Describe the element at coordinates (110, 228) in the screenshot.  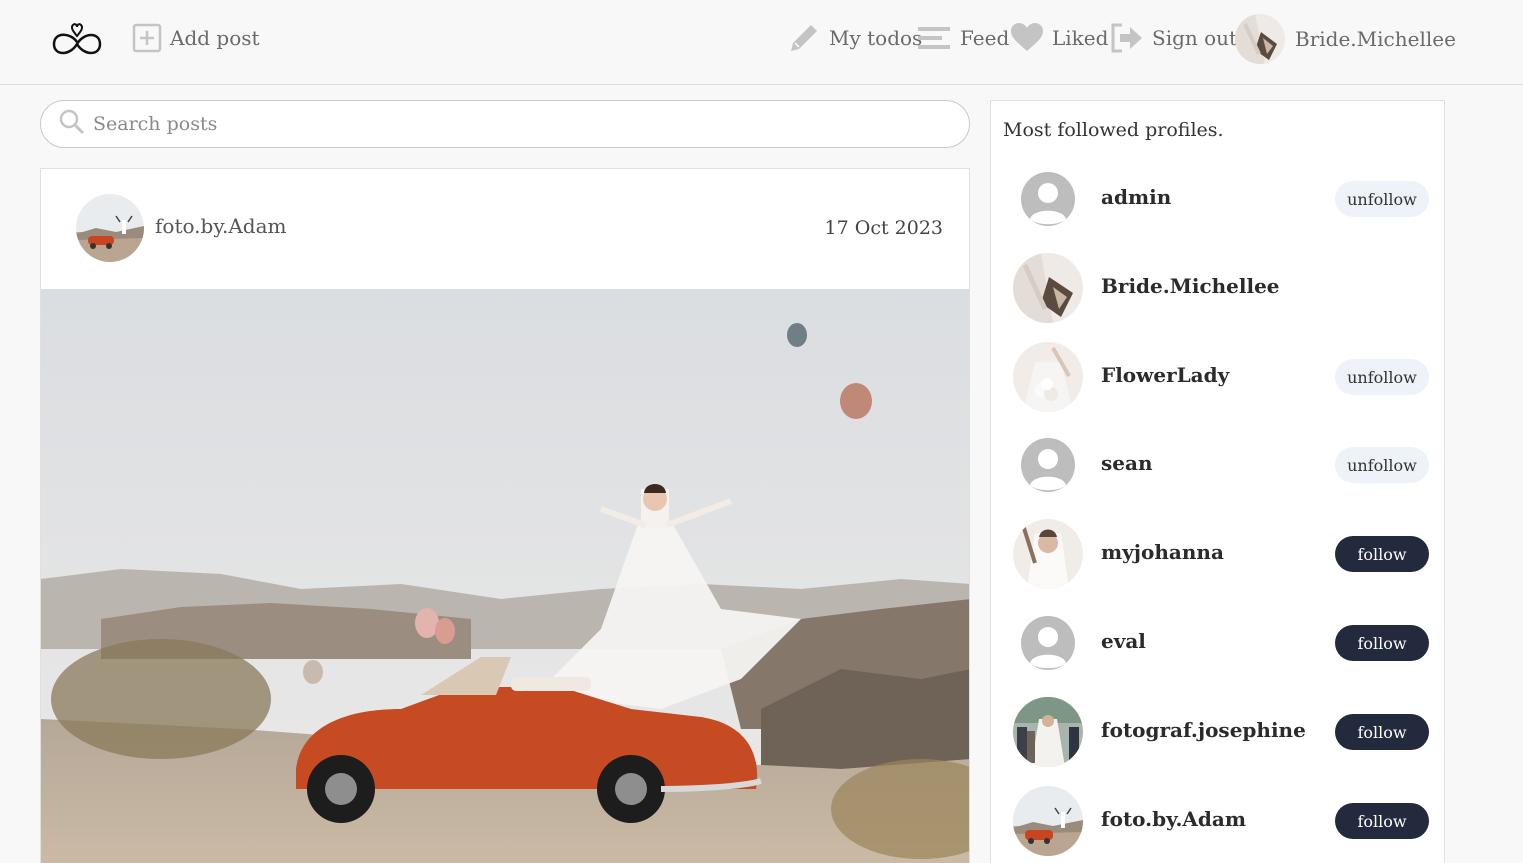
I see `post-author-avatar` at that location.